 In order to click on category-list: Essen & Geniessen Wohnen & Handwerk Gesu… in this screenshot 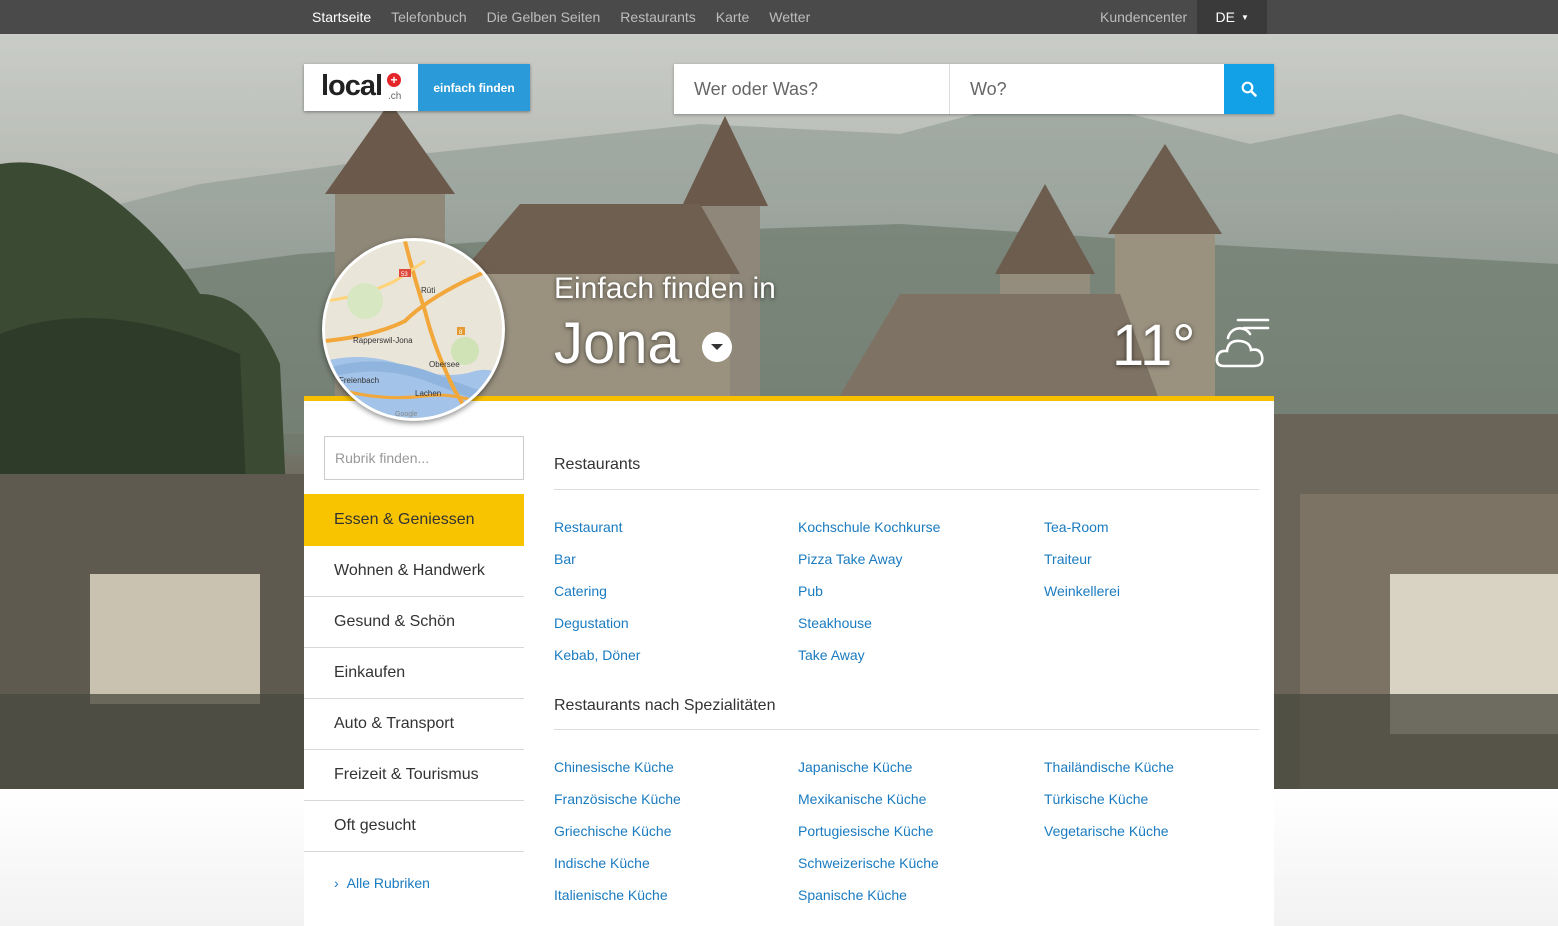, I will do `click(414, 673)`.